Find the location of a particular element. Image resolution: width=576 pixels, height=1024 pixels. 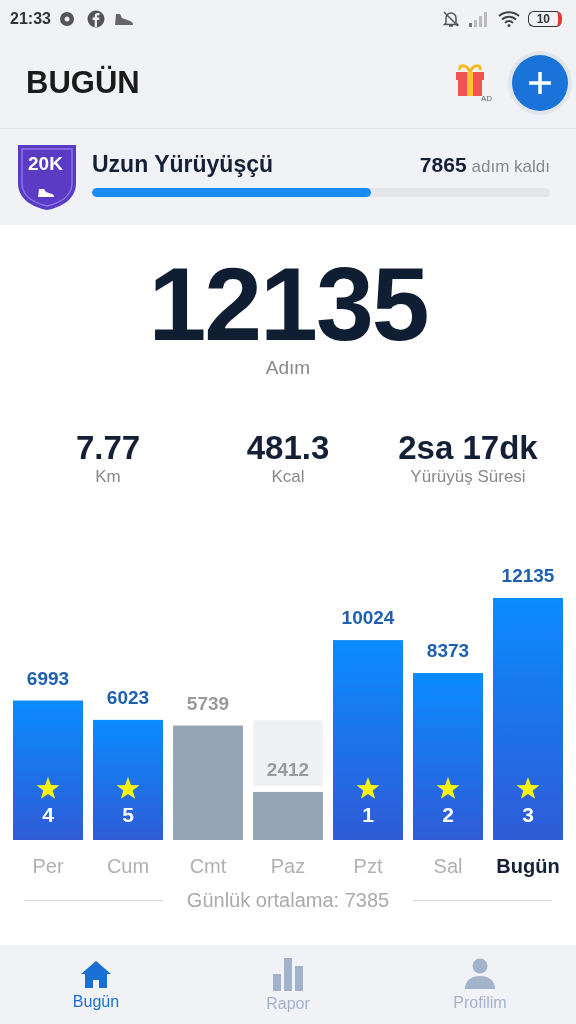

bar-value: 6993 is located at coordinates (48, 678).